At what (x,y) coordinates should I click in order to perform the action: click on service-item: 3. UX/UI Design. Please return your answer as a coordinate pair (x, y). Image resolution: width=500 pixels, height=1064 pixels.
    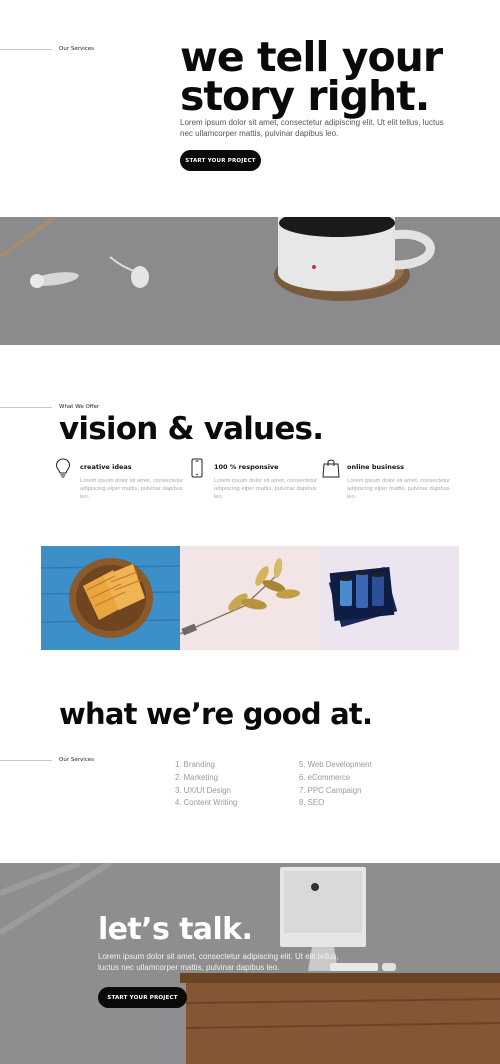
    Looking at the image, I should click on (203, 790).